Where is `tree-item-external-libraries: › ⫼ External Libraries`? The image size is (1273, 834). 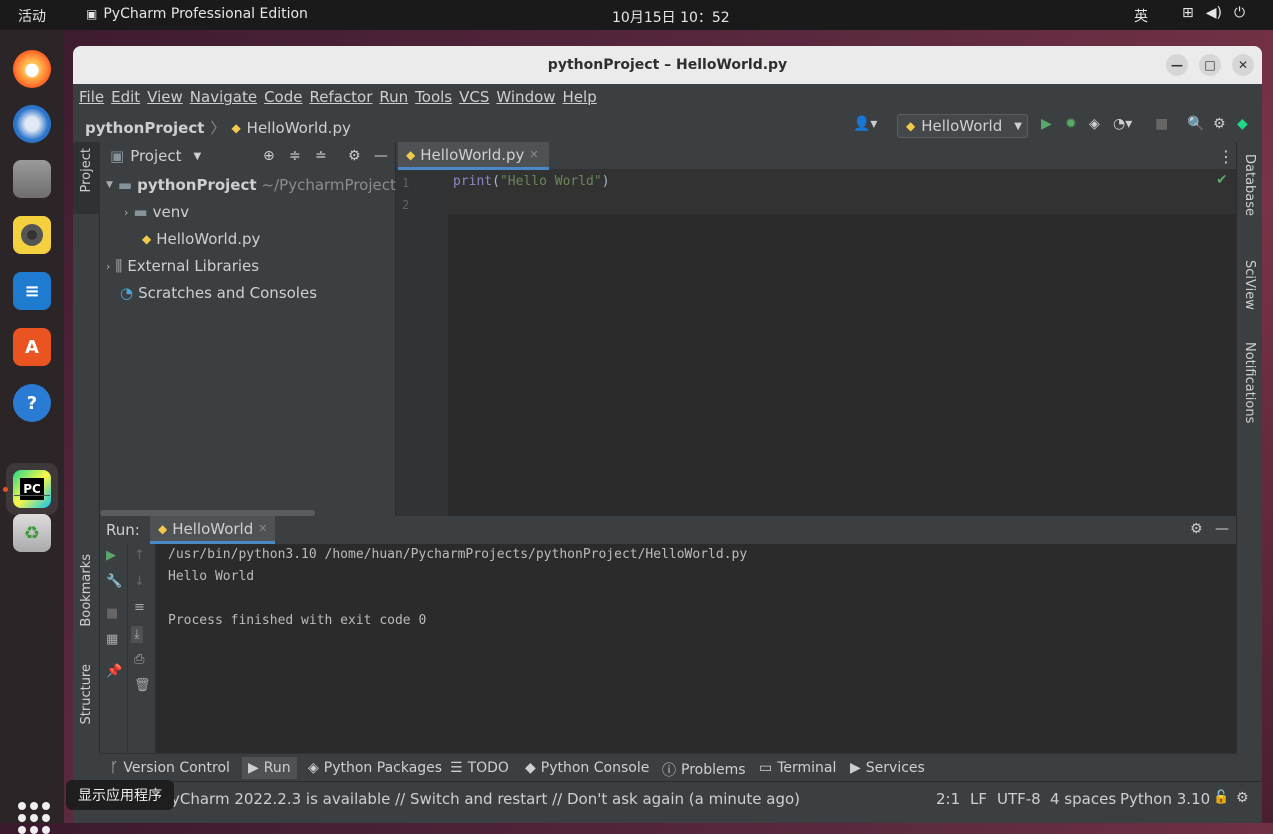
tree-item-external-libraries: › ⫼ External Libraries is located at coordinates (182, 266).